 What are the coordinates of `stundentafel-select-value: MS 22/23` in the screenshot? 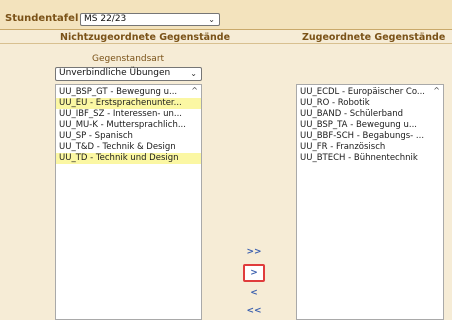 It's located at (105, 19).